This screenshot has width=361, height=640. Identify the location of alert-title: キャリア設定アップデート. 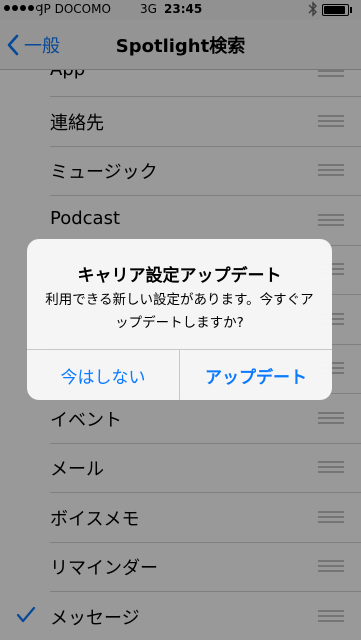
(179, 276).